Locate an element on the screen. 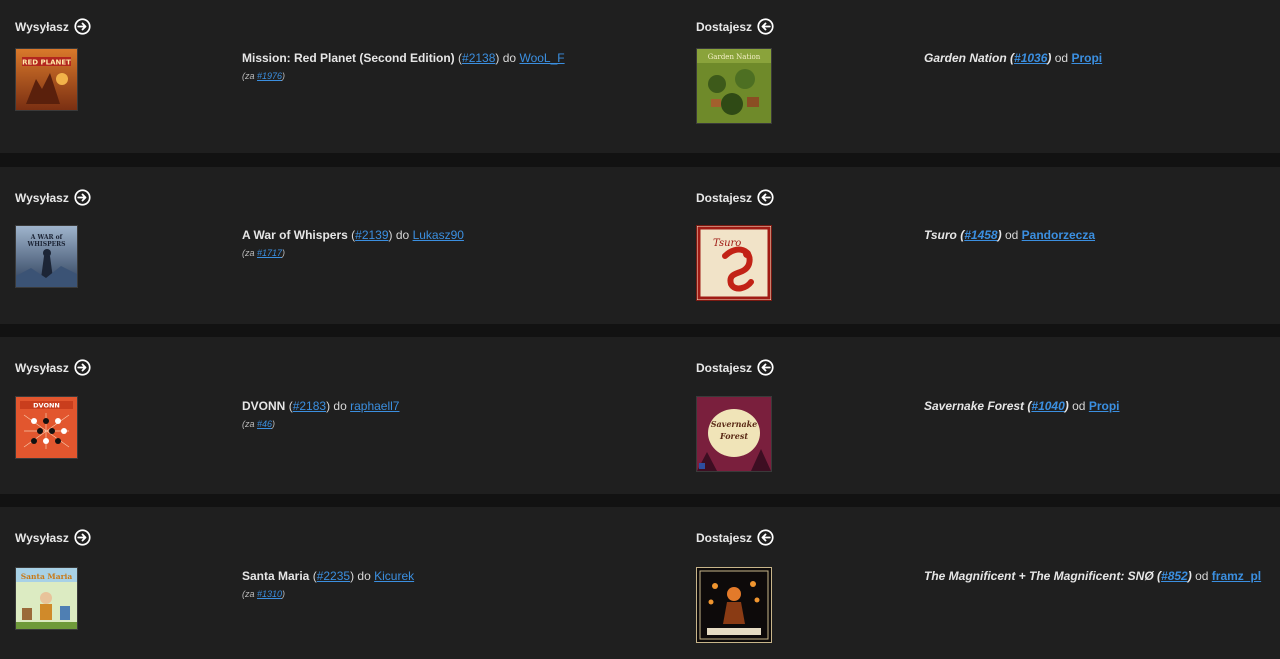 The height and width of the screenshot is (659, 1280). user-link: WooL_F is located at coordinates (541, 58).